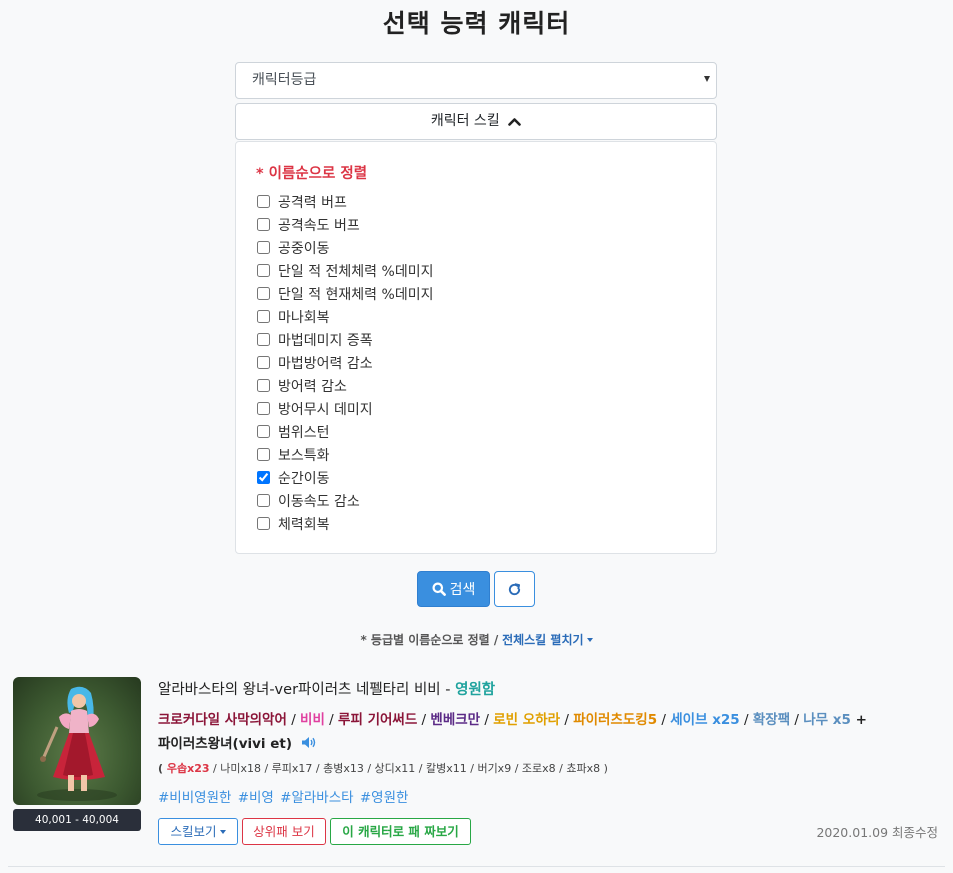 This screenshot has height=873, width=953. What do you see at coordinates (77, 820) in the screenshot?
I see `price-range-badge: 40,001 - 40,004` at bounding box center [77, 820].